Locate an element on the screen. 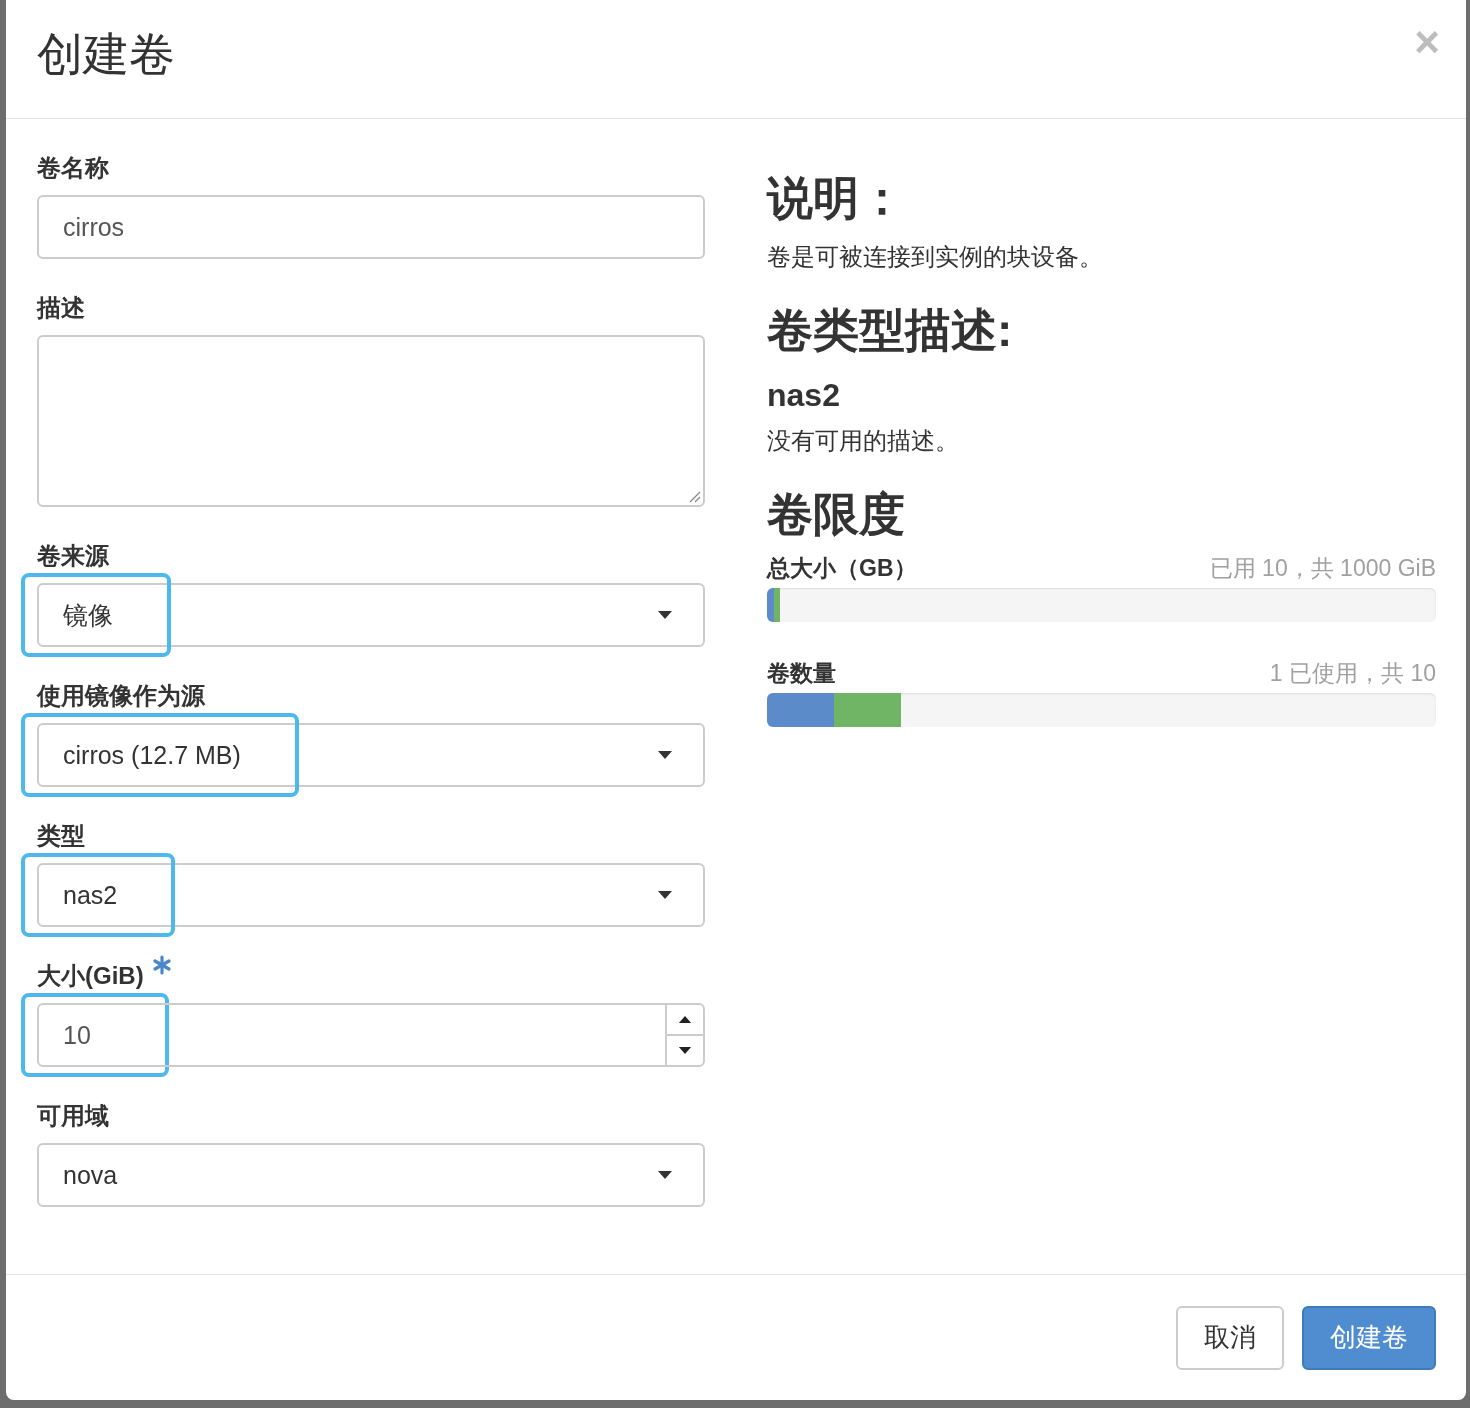 The width and height of the screenshot is (1470, 1408). input-value: 10 is located at coordinates (77, 1035).